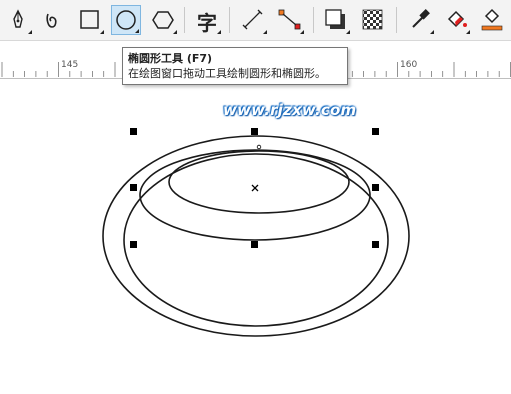  I want to click on smart-fill-tool-button, so click(492, 20).